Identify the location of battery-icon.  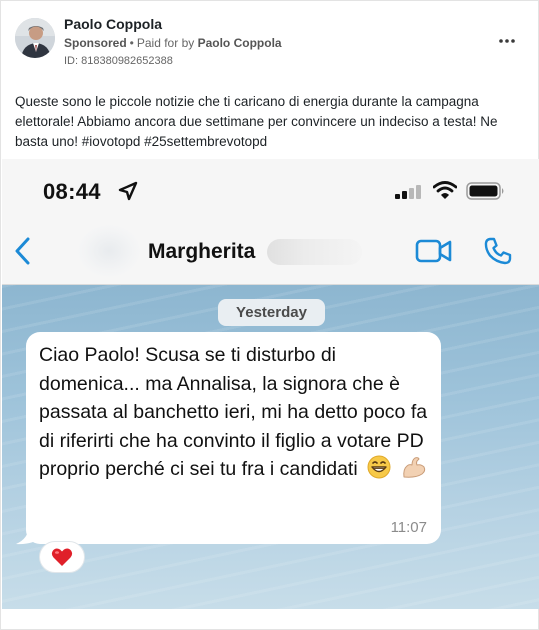
(485, 191).